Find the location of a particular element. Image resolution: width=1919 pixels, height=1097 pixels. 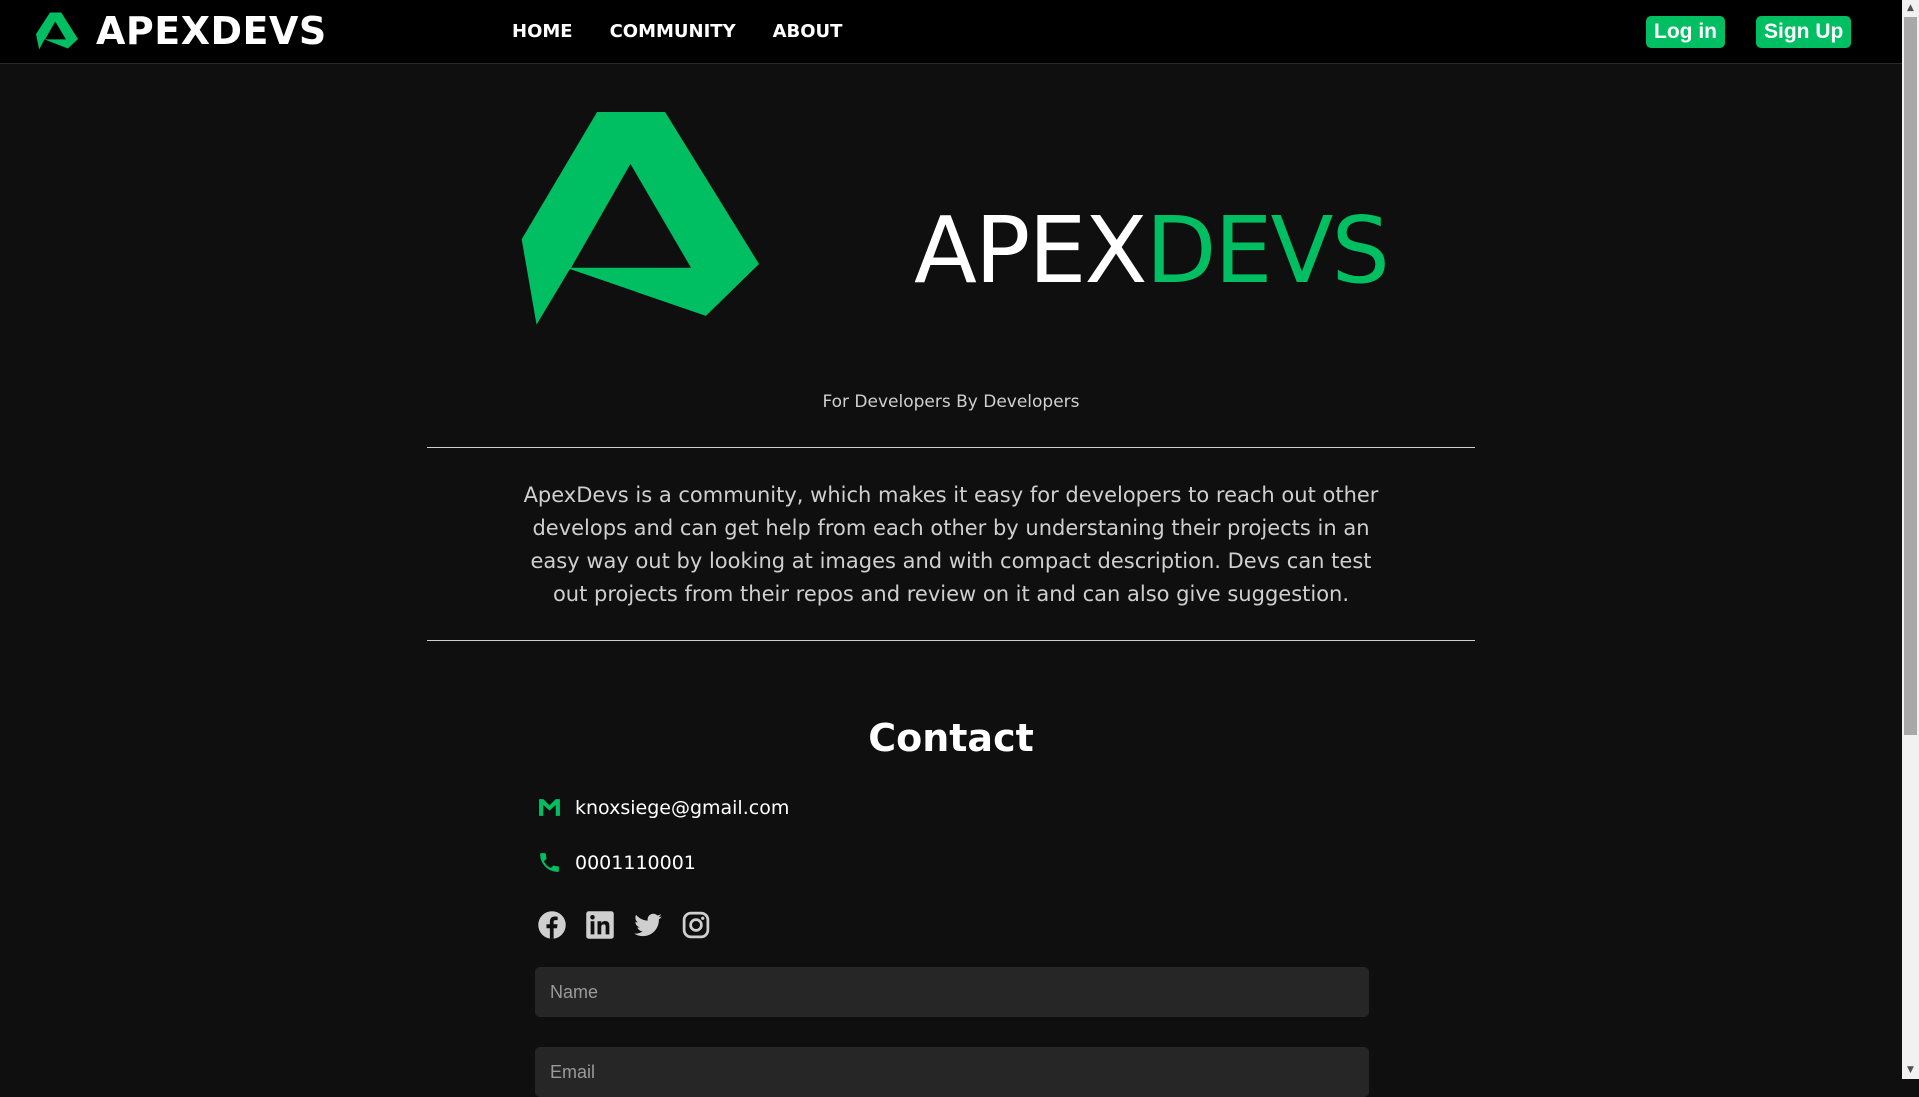

divider-top is located at coordinates (951, 447).